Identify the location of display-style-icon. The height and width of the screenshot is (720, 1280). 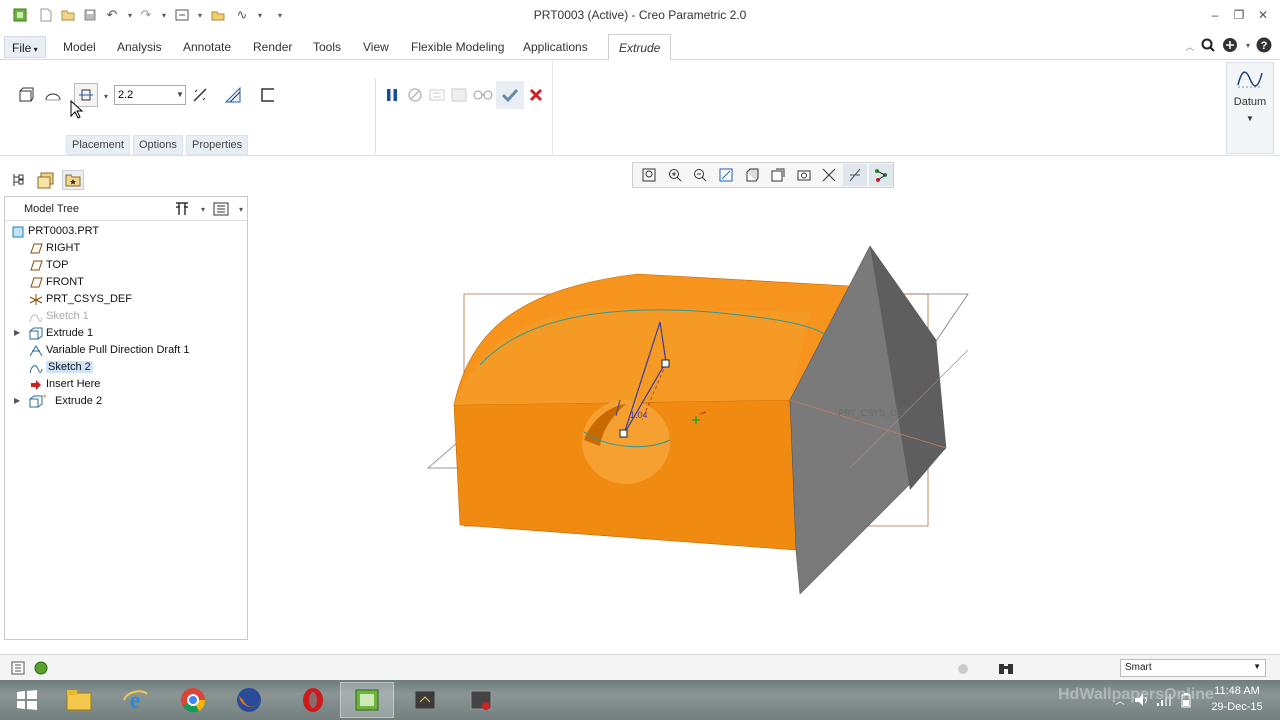
(752, 175).